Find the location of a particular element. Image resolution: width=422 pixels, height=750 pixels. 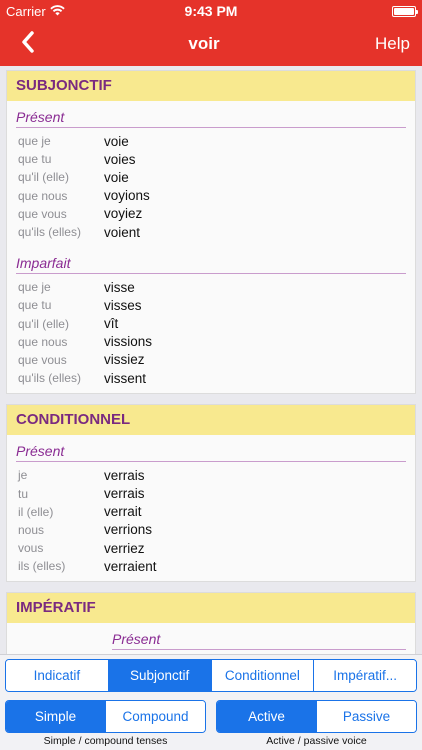

battery-icon is located at coordinates (405, 11).